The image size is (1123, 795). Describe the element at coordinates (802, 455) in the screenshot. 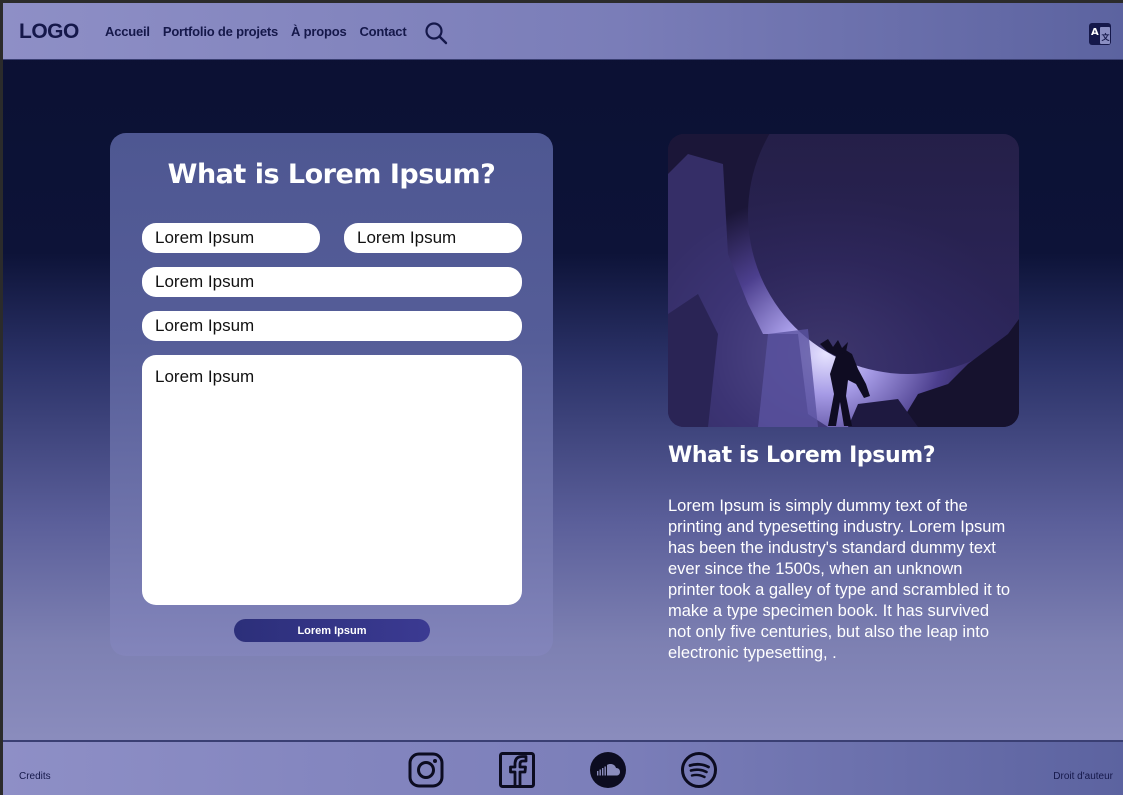

I see `article-title: What is Lorem Ipsum?` at that location.